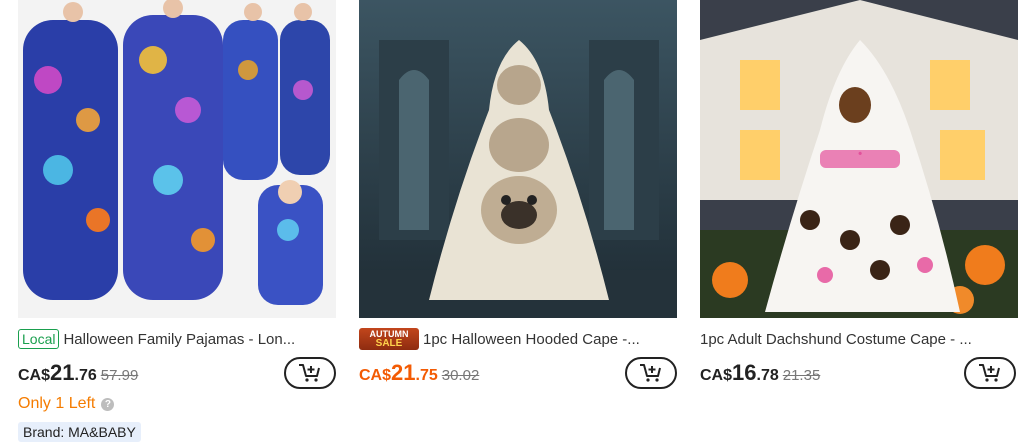  I want to click on badge-line-2: SALE, so click(389, 343).